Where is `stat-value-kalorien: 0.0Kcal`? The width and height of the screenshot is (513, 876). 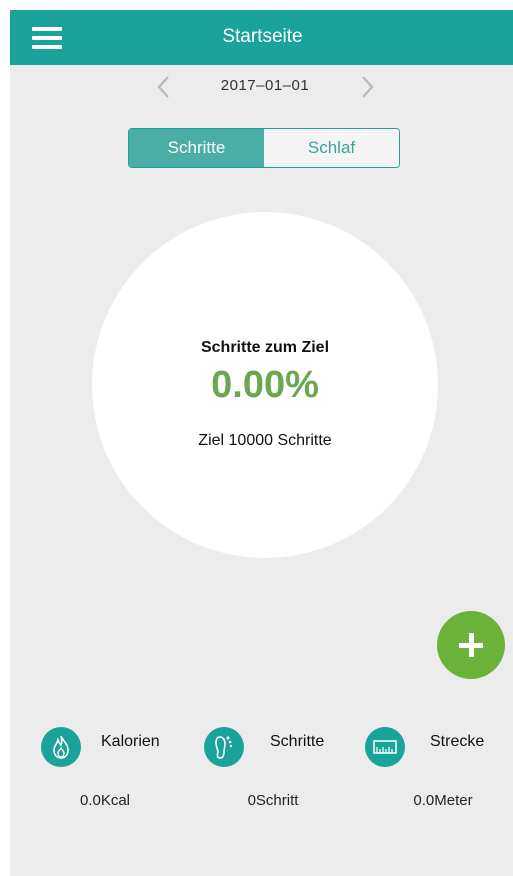
stat-value-kalorien: 0.0Kcal is located at coordinates (105, 800).